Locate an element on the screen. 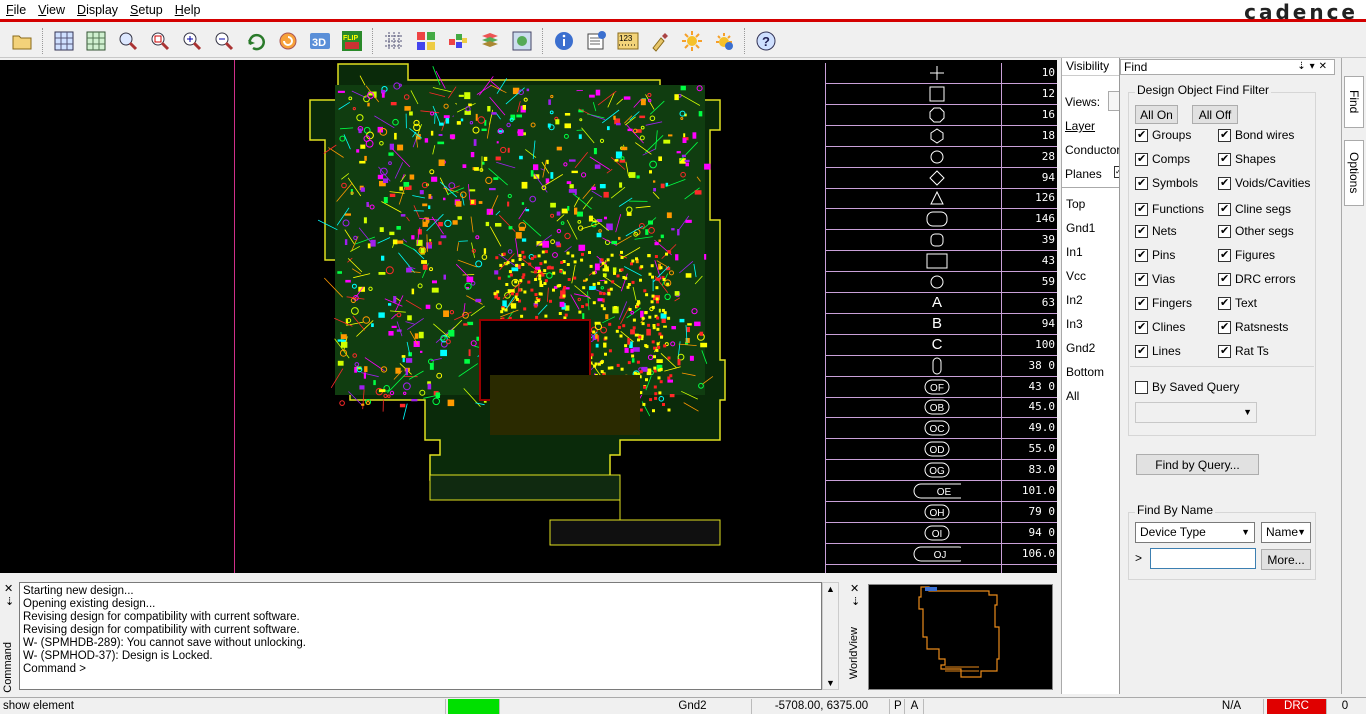  shadow-mode-icon is located at coordinates (692, 41).